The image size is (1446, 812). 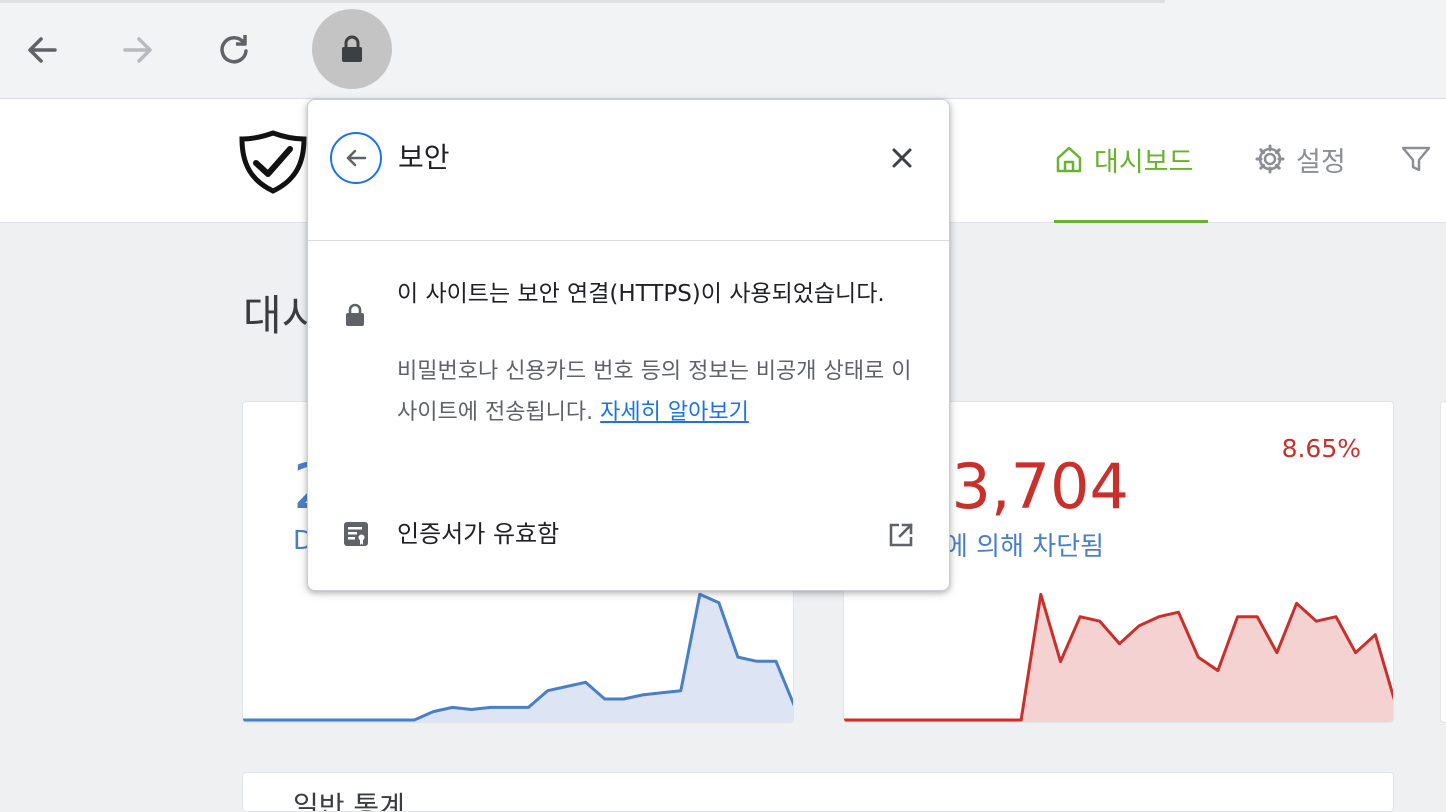 What do you see at coordinates (1144, 162) in the screenshot?
I see `nav-dashboard-label: 대시보드` at bounding box center [1144, 162].